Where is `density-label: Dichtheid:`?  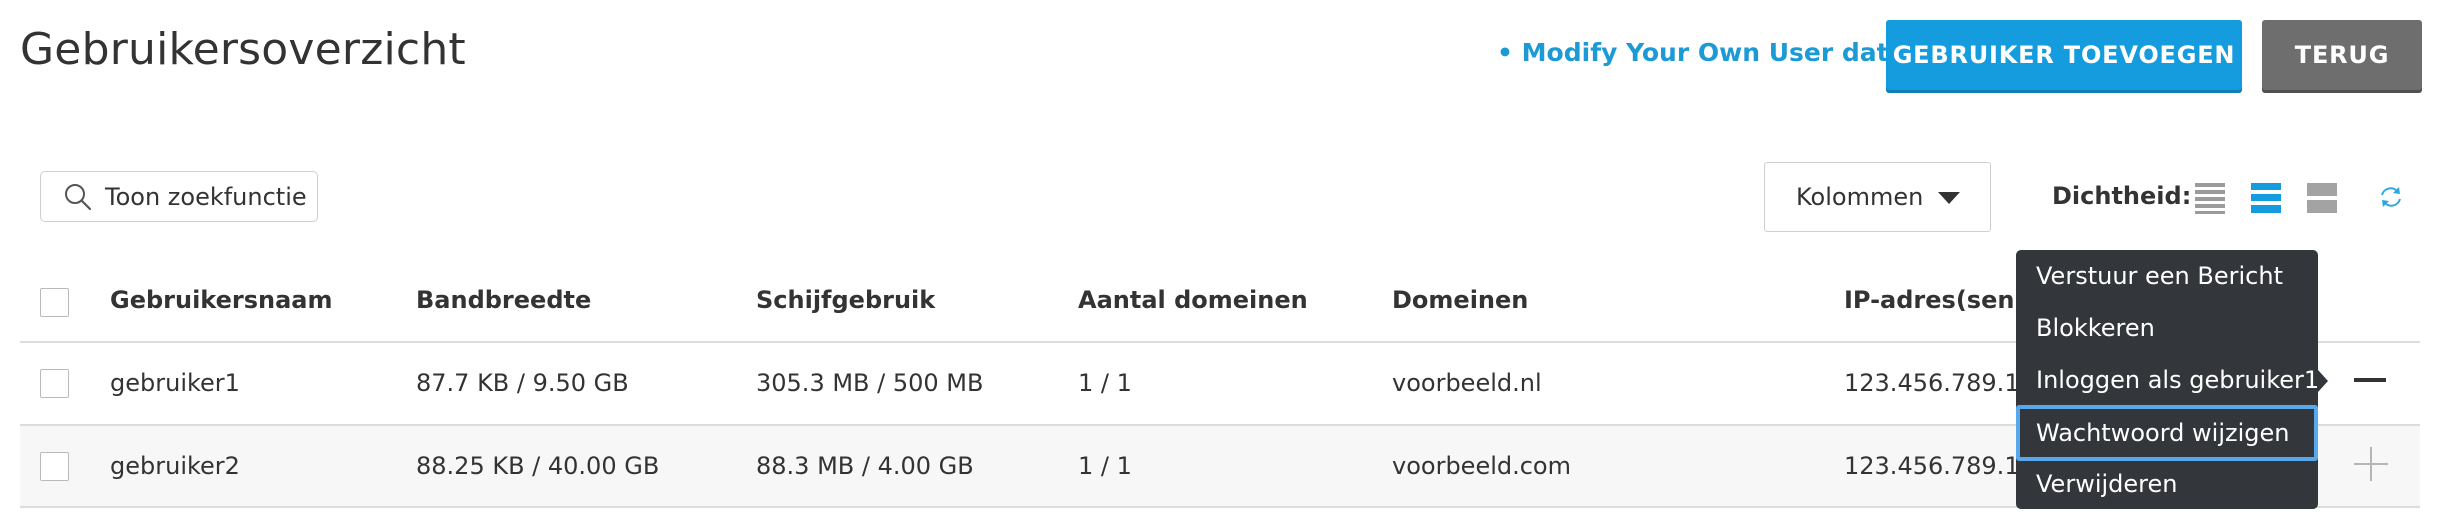 density-label: Dichtheid: is located at coordinates (2122, 196).